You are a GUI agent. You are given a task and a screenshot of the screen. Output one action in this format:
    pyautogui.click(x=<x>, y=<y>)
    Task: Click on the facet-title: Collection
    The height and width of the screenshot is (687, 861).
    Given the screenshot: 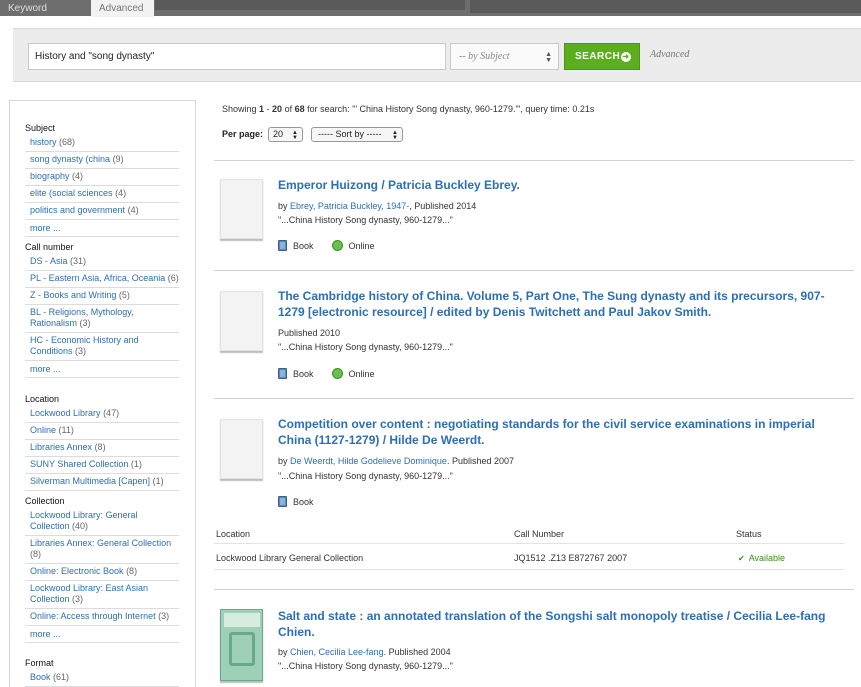 What is the action you would take?
    pyautogui.click(x=45, y=501)
    